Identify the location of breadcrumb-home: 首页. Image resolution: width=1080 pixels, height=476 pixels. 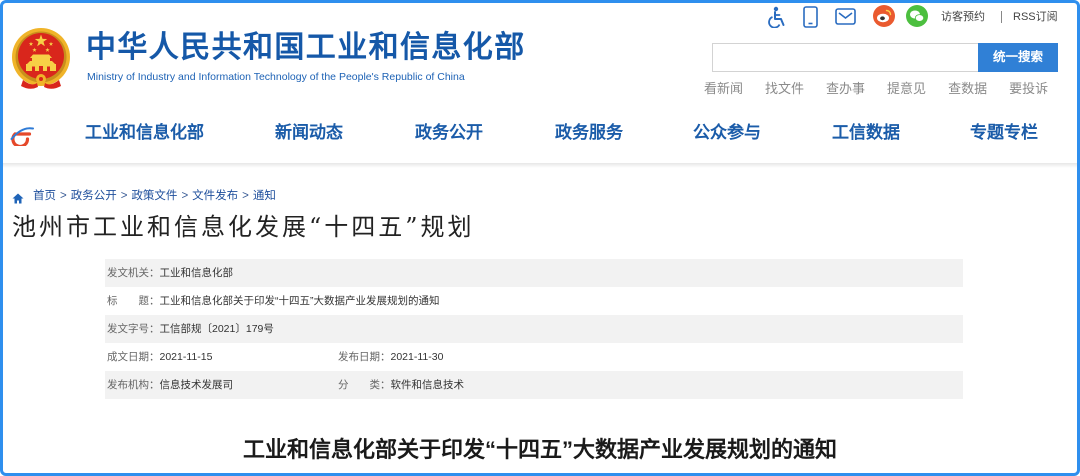
(44, 196).